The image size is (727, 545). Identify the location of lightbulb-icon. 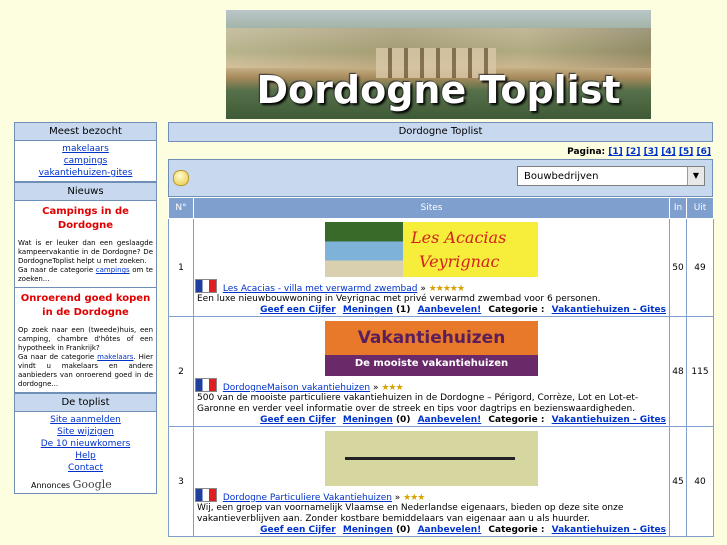
(181, 178).